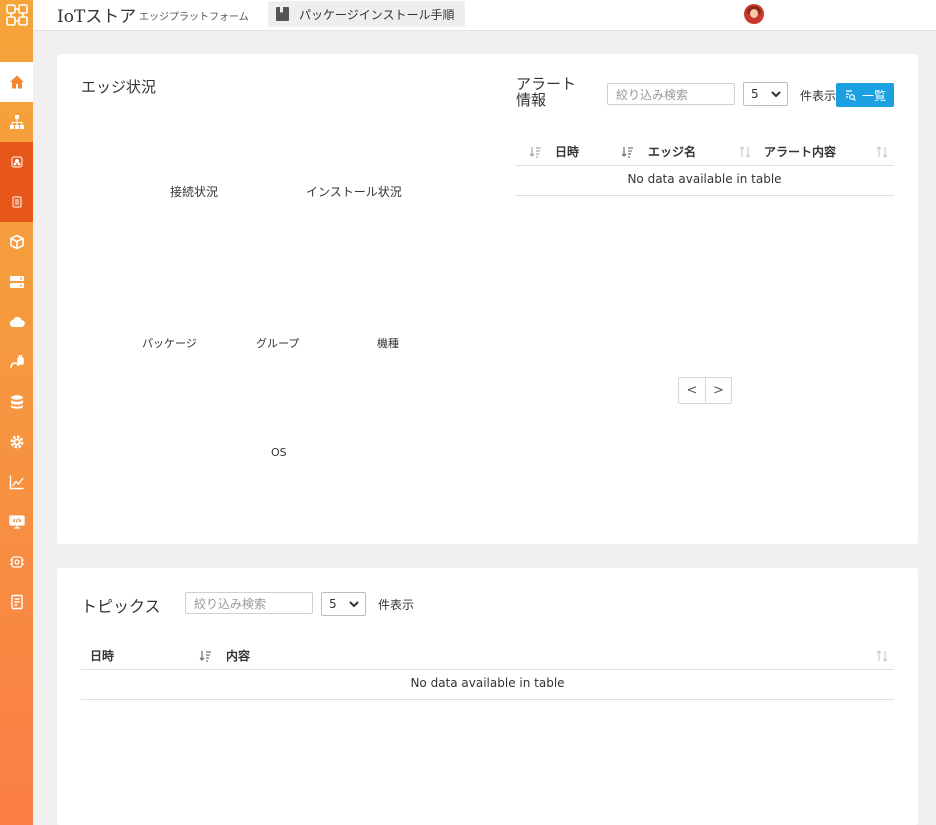 The image size is (936, 825). What do you see at coordinates (546, 92) in the screenshot?
I see `alert-title: アラート 情報` at bounding box center [546, 92].